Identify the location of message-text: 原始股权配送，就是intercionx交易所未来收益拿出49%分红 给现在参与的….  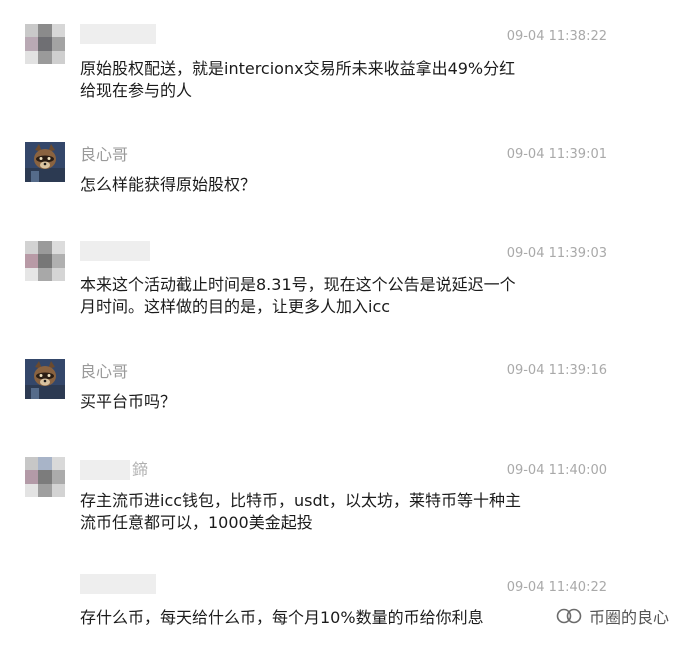
(337, 80).